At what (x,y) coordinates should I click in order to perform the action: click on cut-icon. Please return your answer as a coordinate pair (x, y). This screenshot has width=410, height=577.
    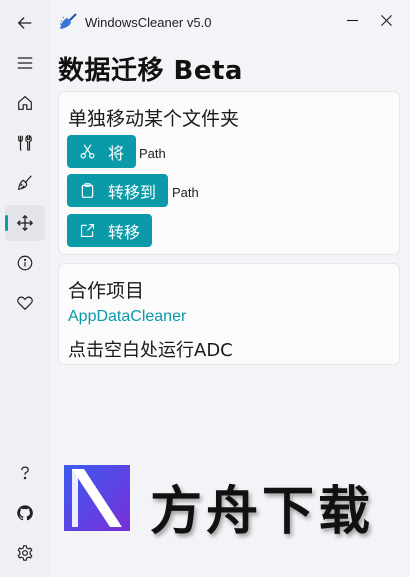
    Looking at the image, I should click on (87, 151).